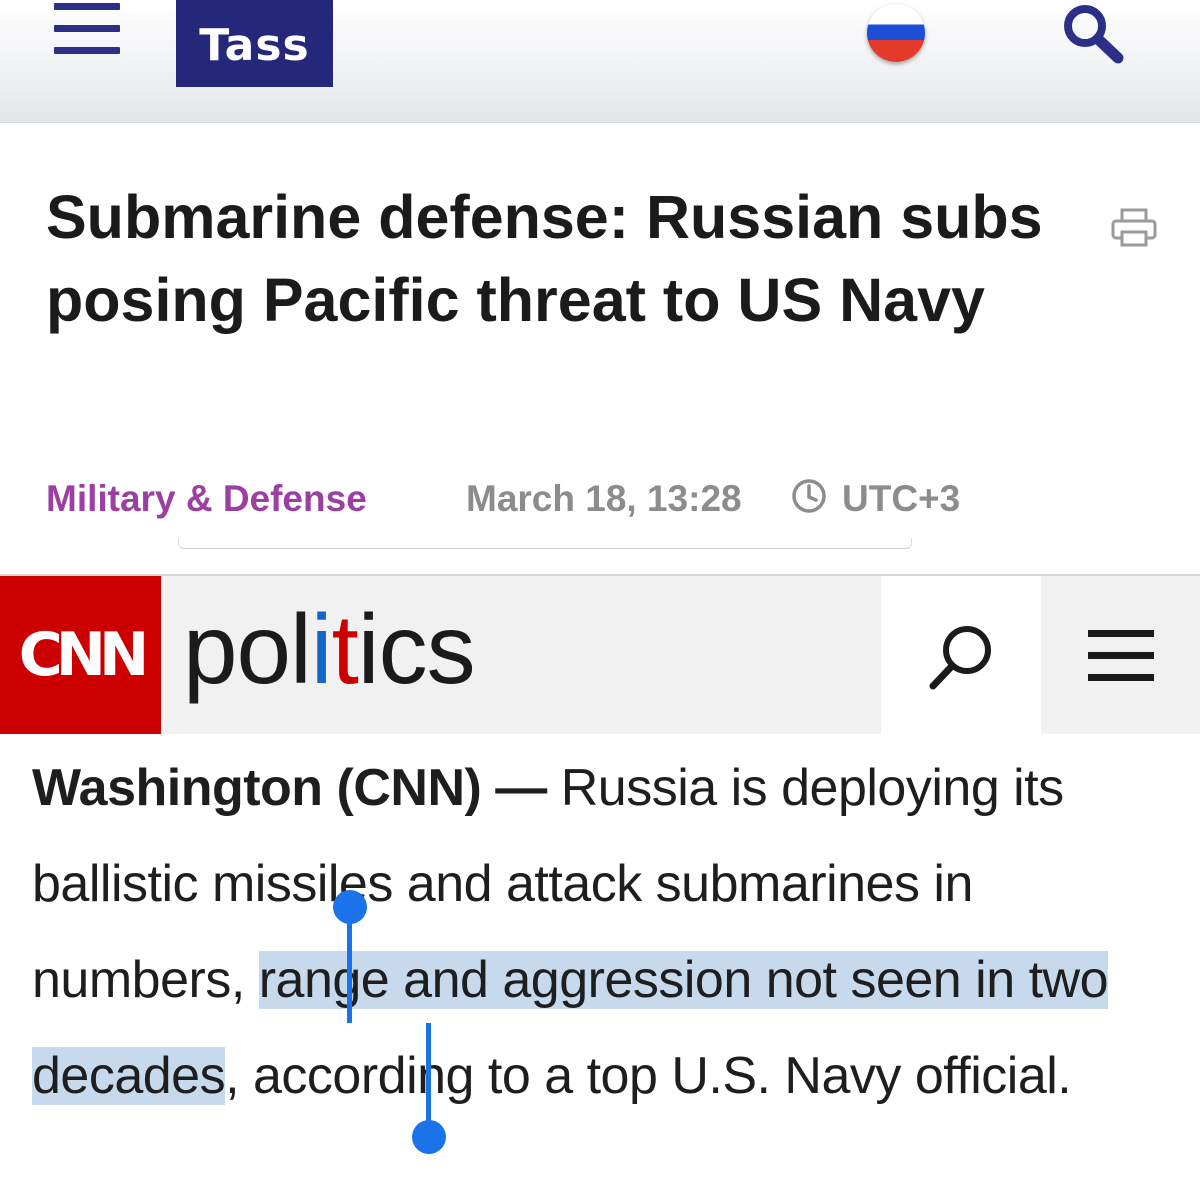 This screenshot has height=1200, width=1200. What do you see at coordinates (901, 498) in the screenshot?
I see `timezone-label: UTC+3` at bounding box center [901, 498].